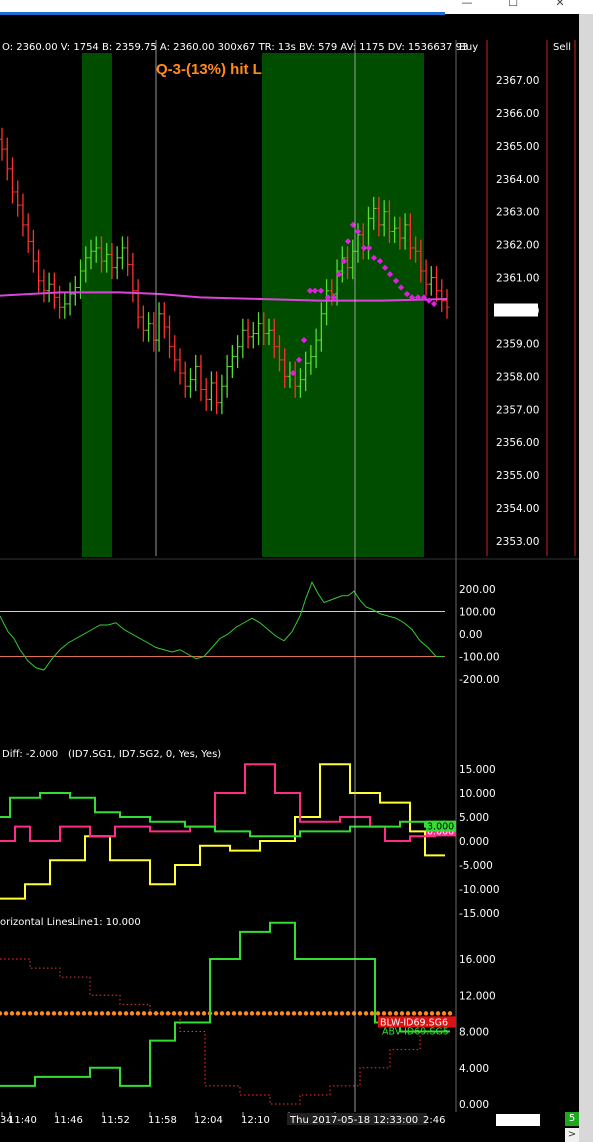 This screenshot has height=1142, width=593. I want to click on last-price-label: 2360.00, so click(517, 312).